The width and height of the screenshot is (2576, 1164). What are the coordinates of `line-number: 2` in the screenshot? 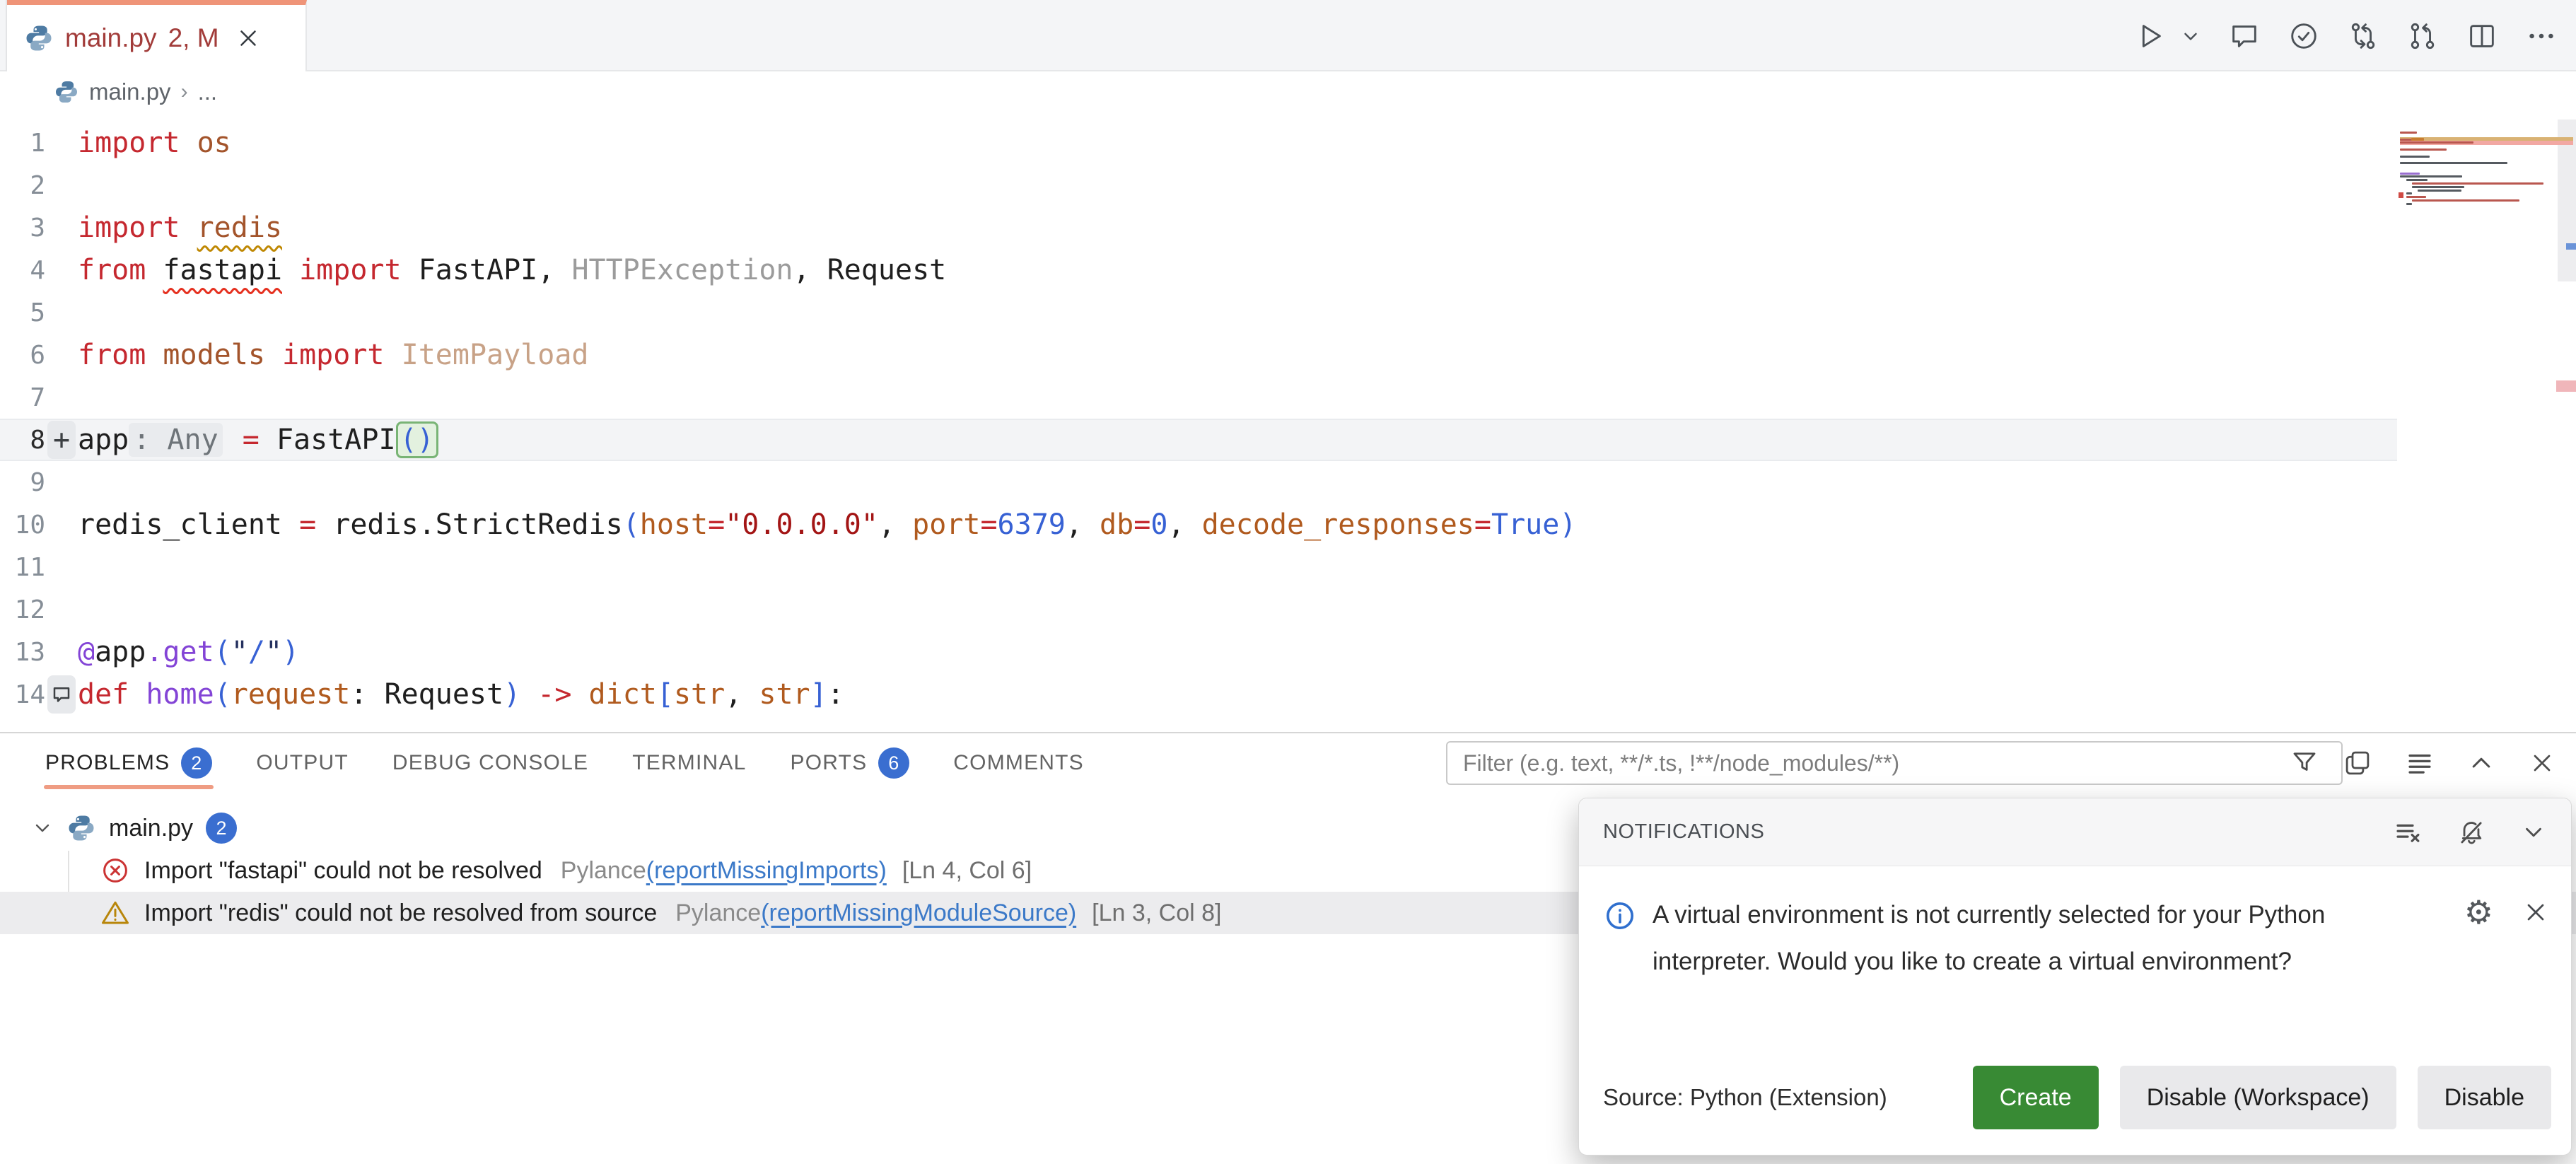 It's located at (37, 185).